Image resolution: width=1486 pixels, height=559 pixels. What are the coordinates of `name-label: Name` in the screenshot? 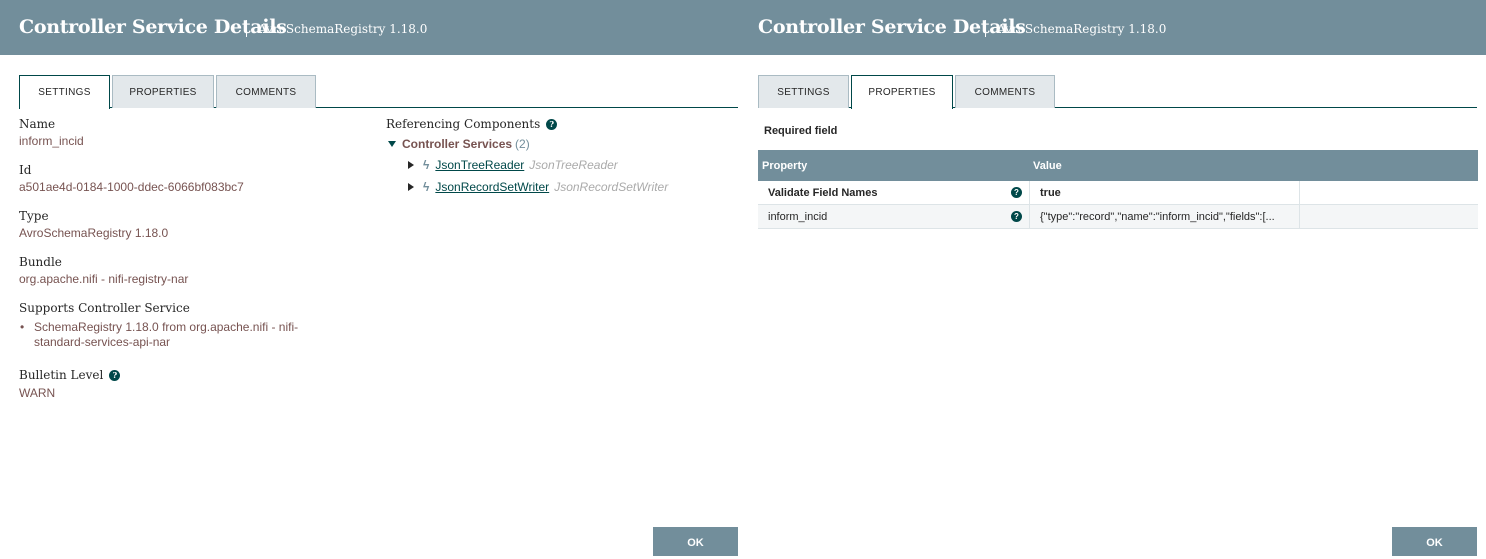 It's located at (37, 124).